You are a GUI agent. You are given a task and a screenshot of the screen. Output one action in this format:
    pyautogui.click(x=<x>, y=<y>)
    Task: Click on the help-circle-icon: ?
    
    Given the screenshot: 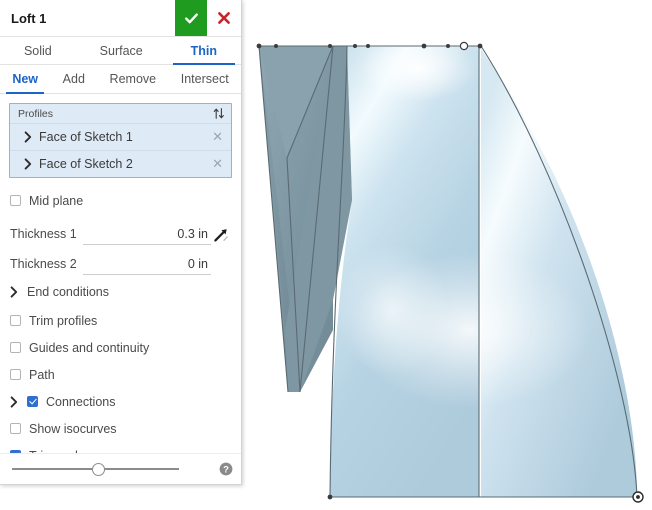 What is the action you would take?
    pyautogui.click(x=226, y=469)
    